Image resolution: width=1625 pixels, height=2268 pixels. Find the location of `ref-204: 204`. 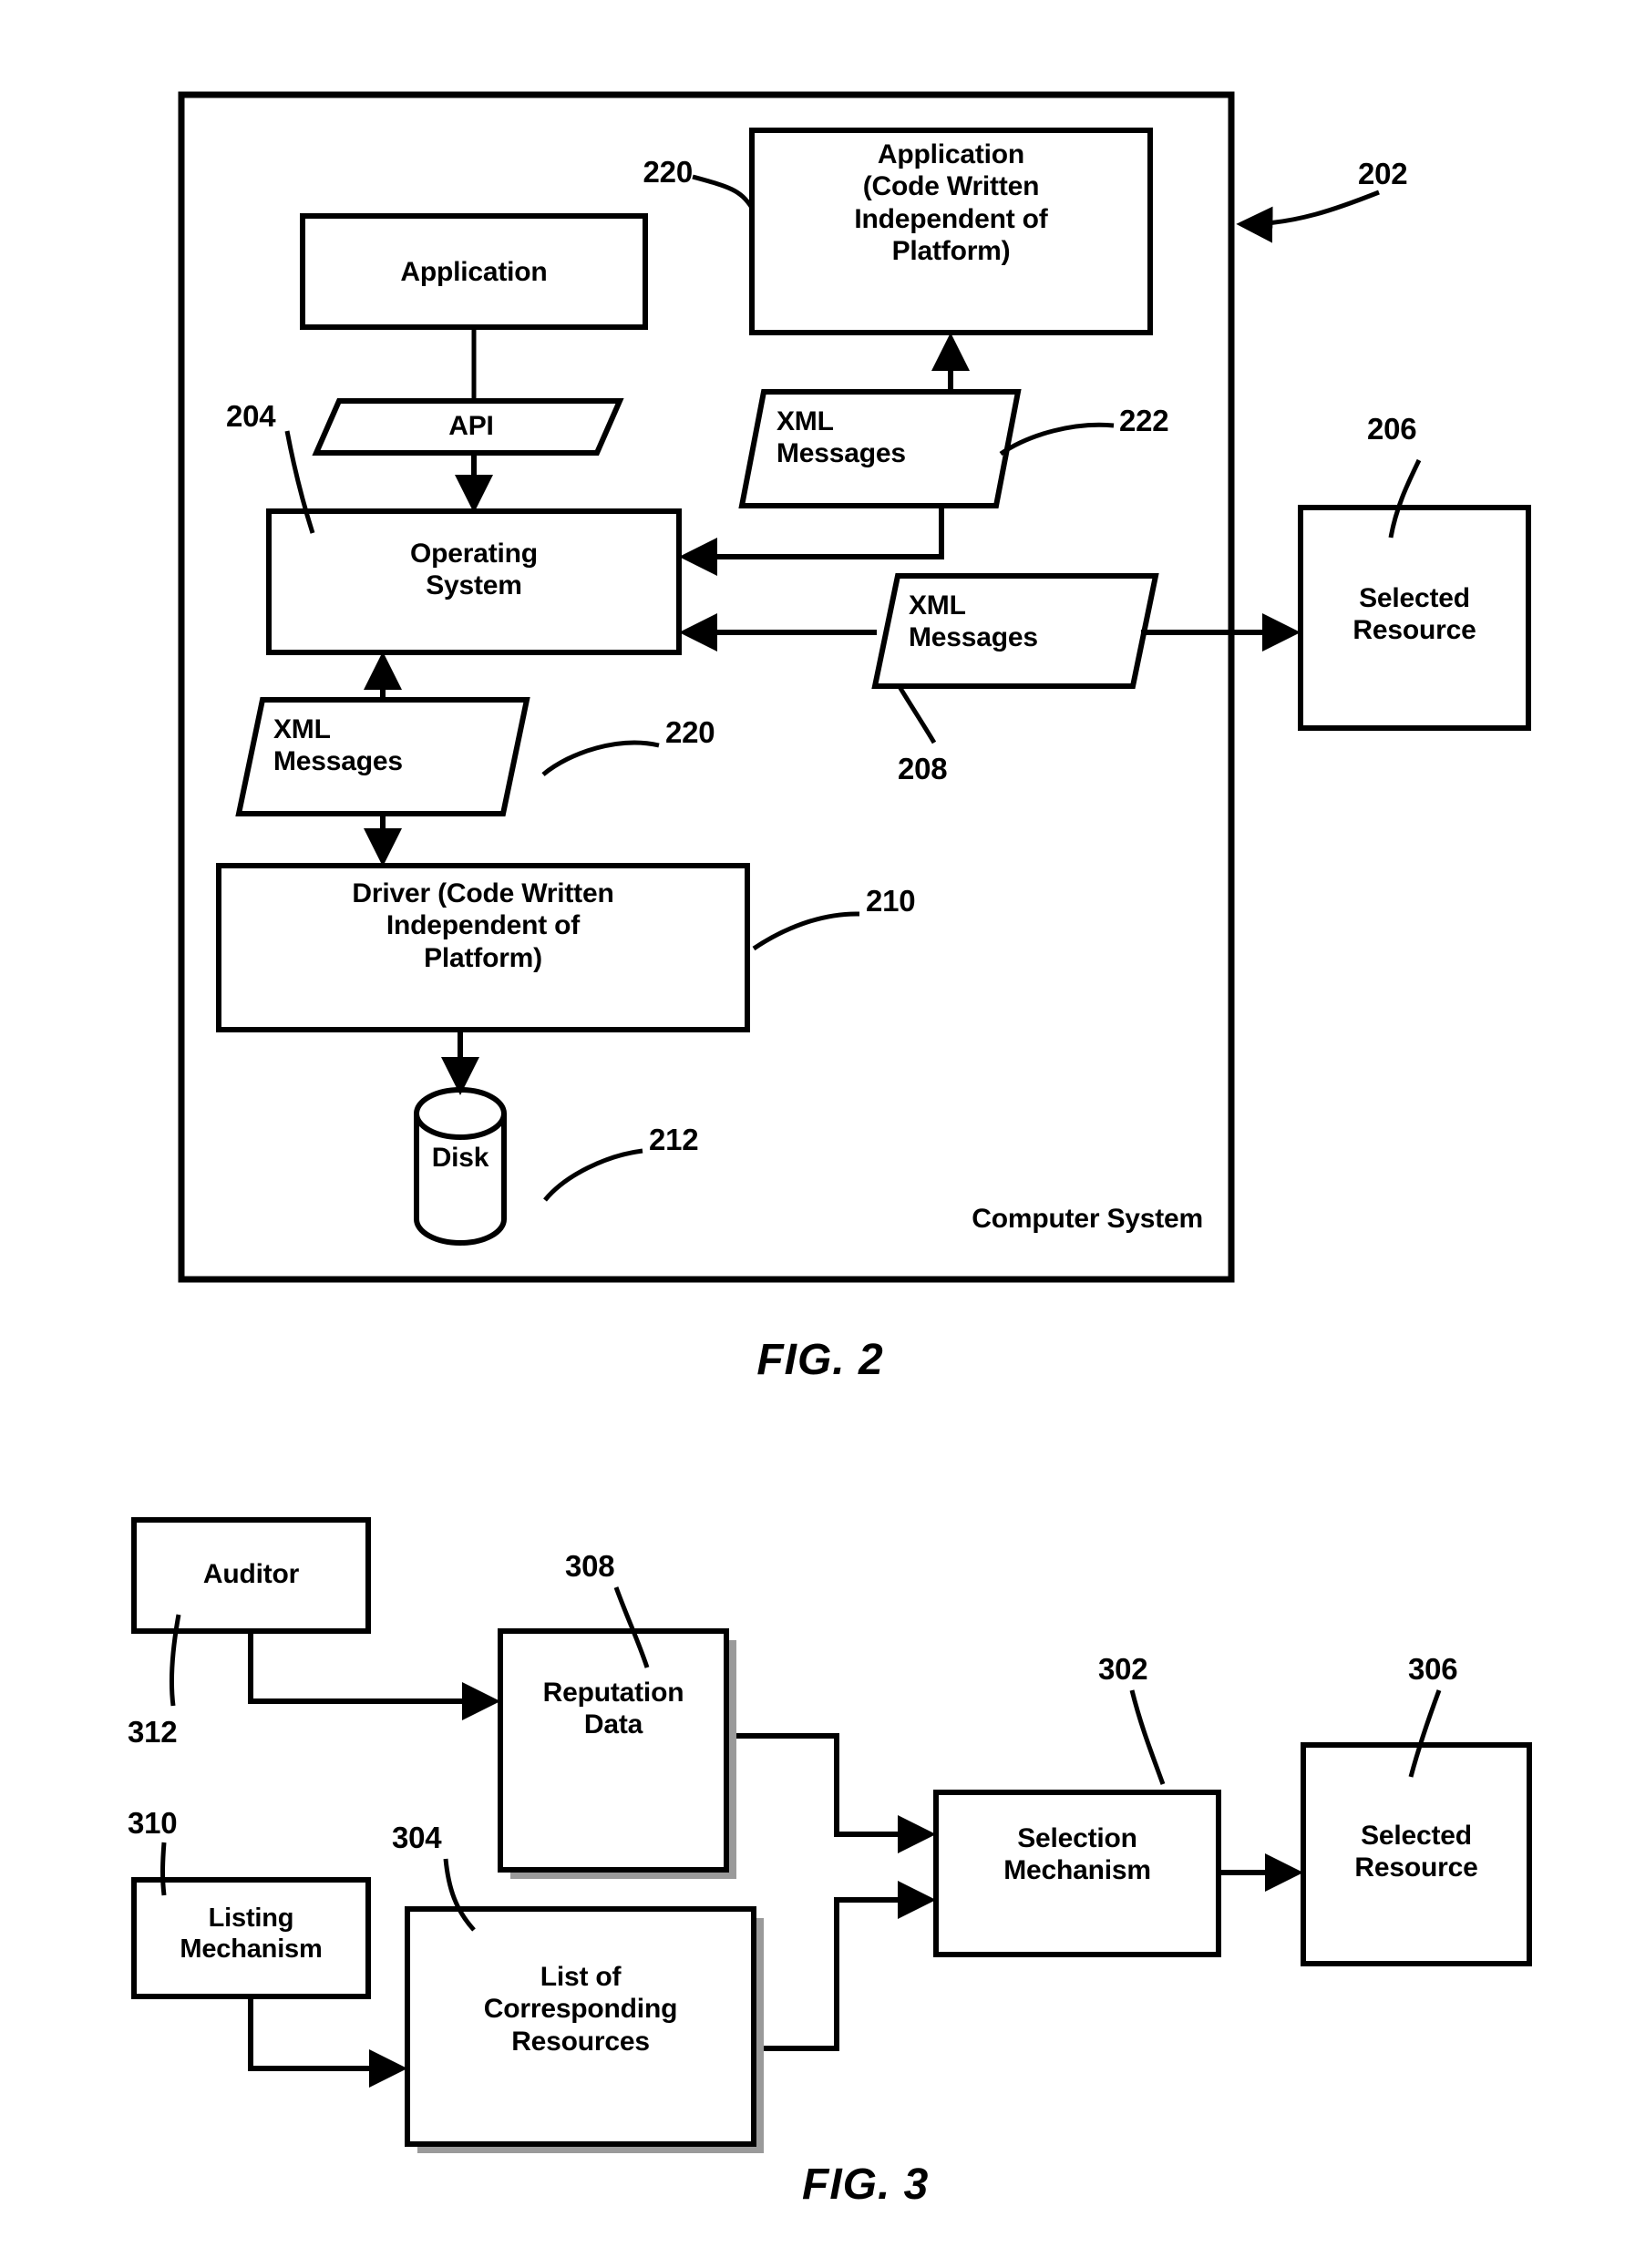

ref-204: 204 is located at coordinates (251, 416).